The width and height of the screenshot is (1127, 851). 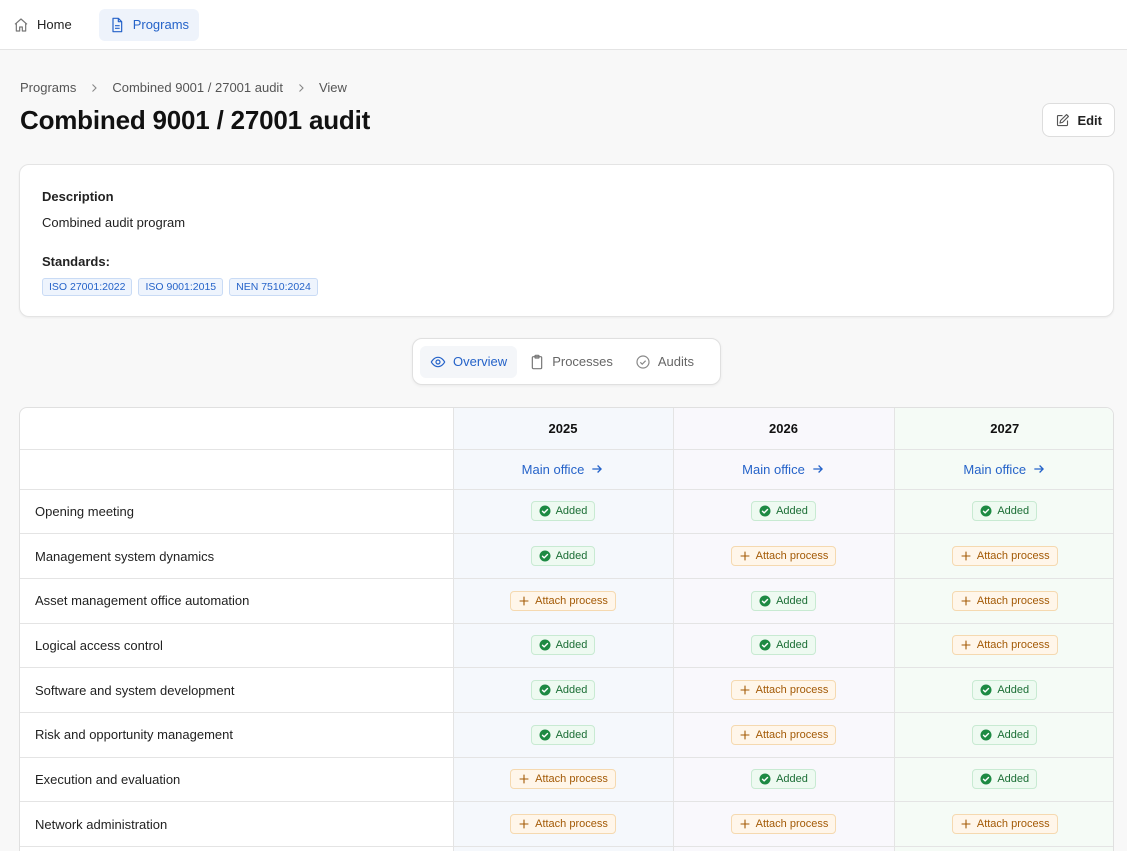 What do you see at coordinates (76, 261) in the screenshot?
I see `standards-label: Standards:` at bounding box center [76, 261].